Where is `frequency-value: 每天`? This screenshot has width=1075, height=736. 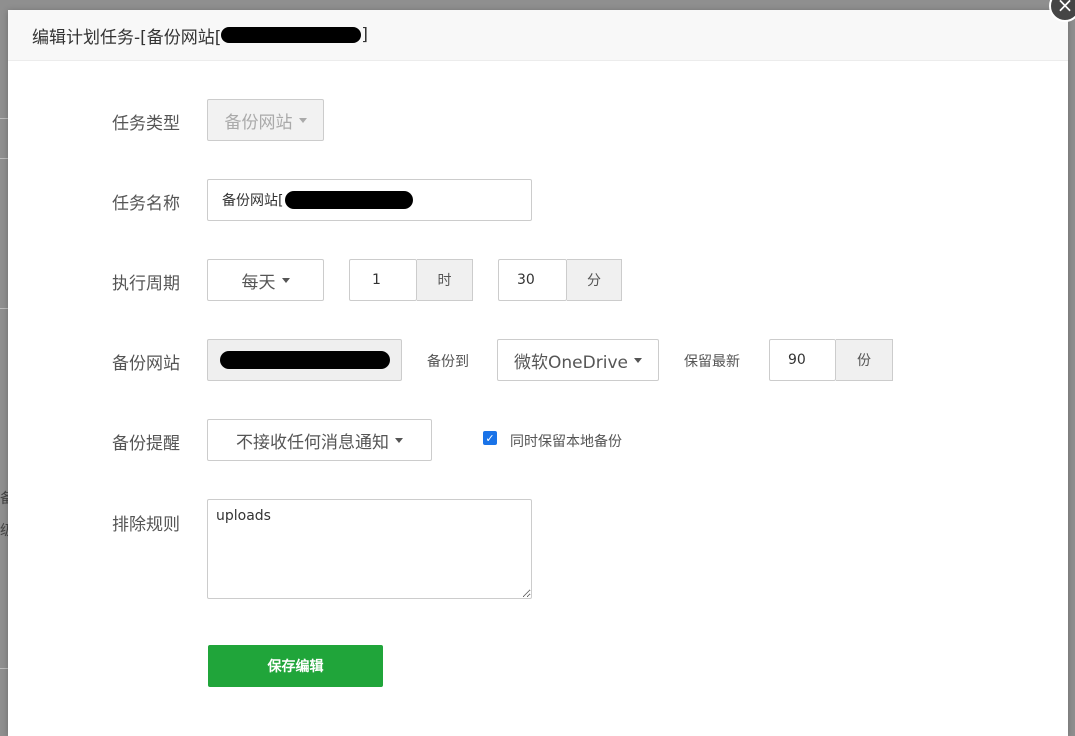
frequency-value: 每天 is located at coordinates (258, 282).